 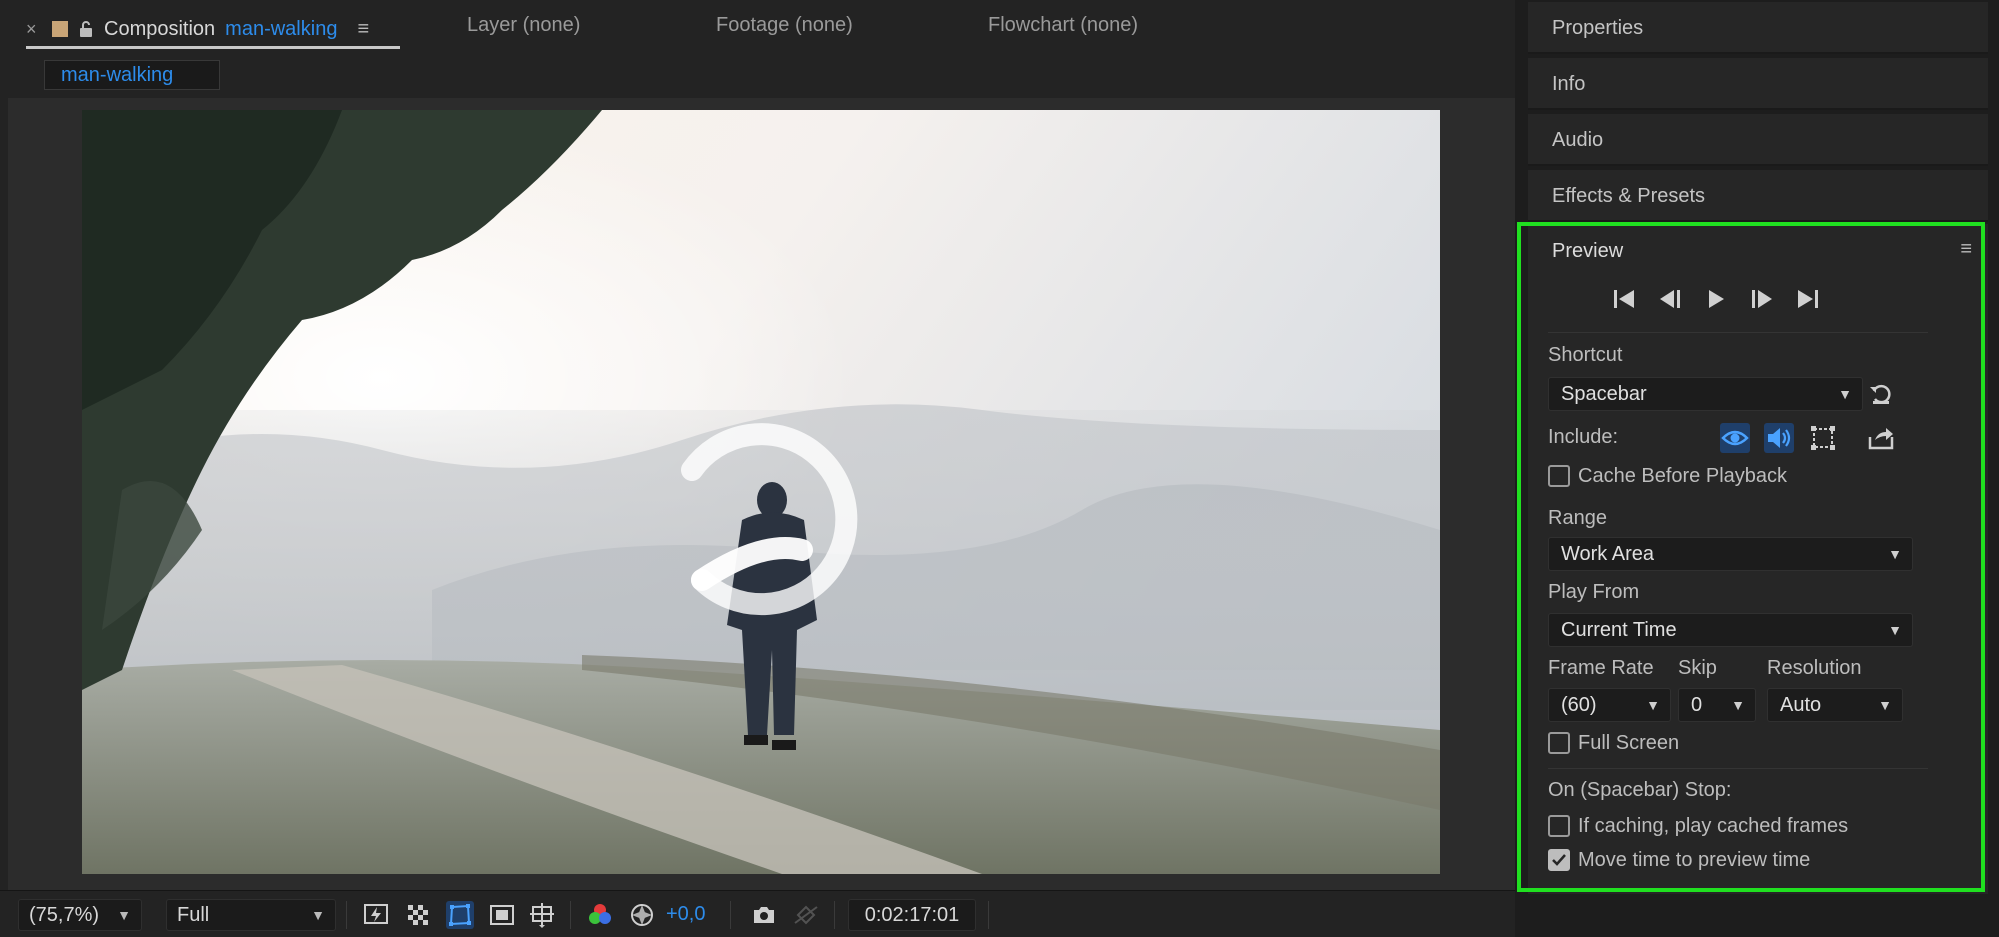 I want to click on resolution-label: Resolution, so click(x=1814, y=668).